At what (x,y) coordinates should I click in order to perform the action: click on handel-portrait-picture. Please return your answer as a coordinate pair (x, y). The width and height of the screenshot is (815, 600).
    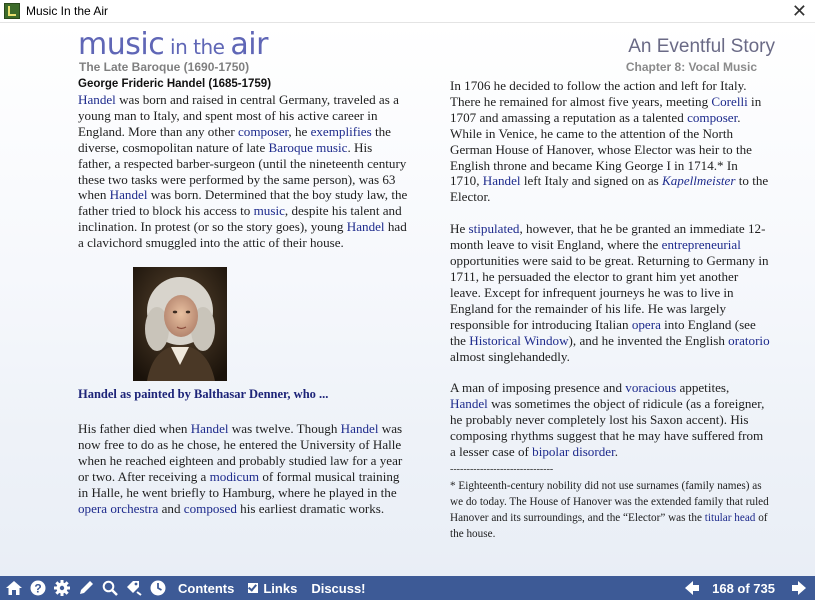
    Looking at the image, I should click on (180, 324).